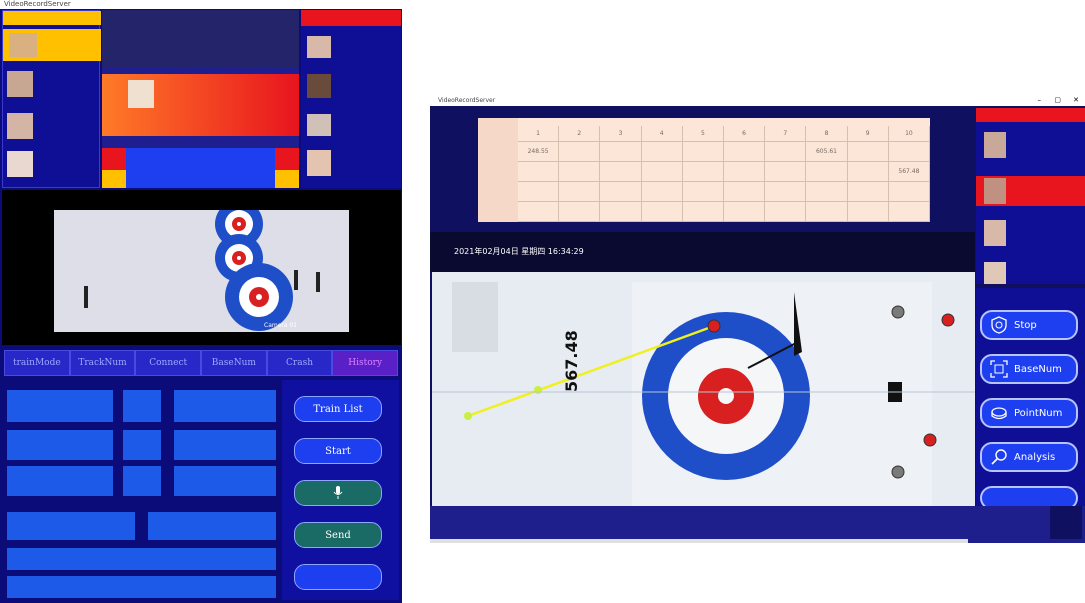 The height and width of the screenshot is (603, 1085). Describe the element at coordinates (1040, 100) in the screenshot. I see `minimize-button: –` at that location.